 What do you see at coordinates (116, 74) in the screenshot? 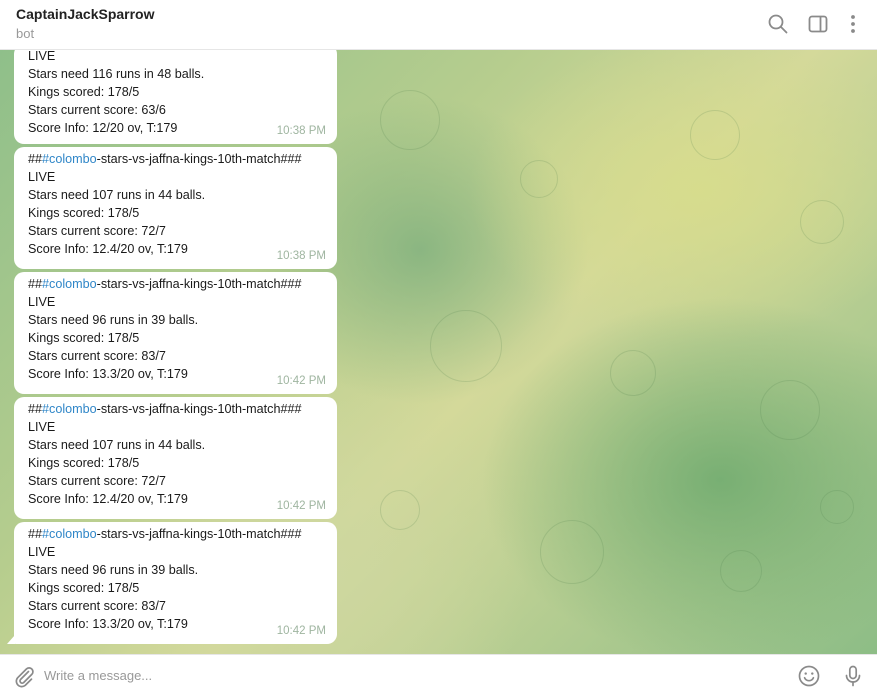
I see `message-line: Stars need 116 runs in 48 balls.` at bounding box center [116, 74].